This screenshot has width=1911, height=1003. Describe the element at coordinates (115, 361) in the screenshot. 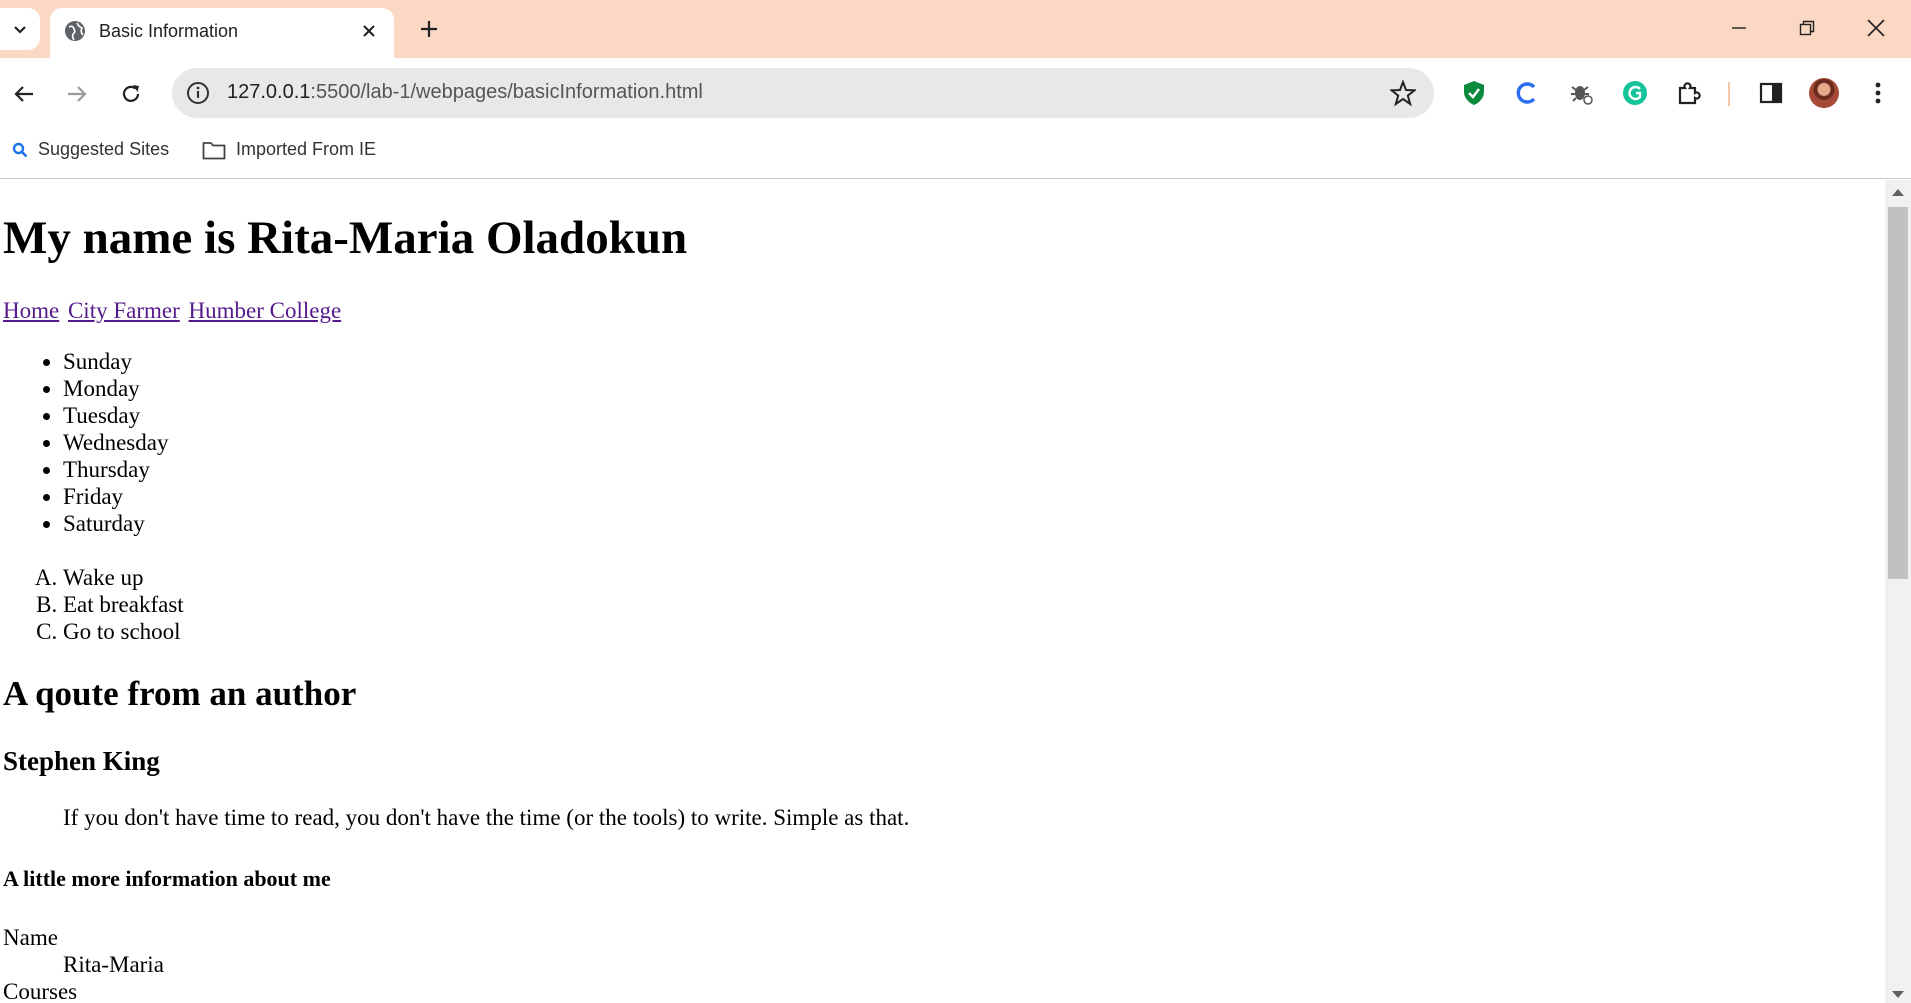

I see `list-item: Sunday` at that location.